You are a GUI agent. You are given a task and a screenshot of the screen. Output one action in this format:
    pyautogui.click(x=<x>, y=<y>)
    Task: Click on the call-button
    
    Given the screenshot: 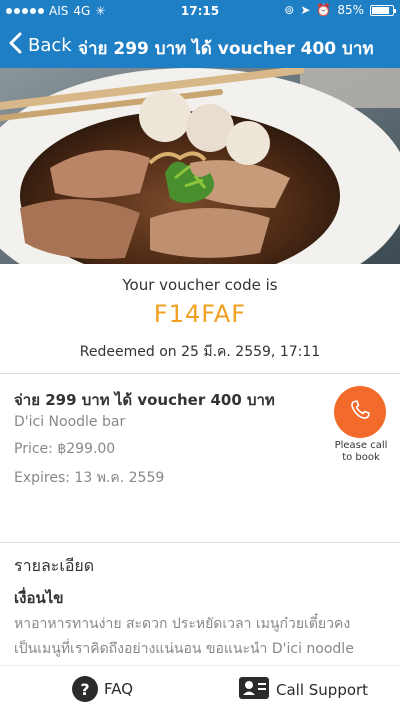 What is the action you would take?
    pyautogui.click(x=360, y=412)
    